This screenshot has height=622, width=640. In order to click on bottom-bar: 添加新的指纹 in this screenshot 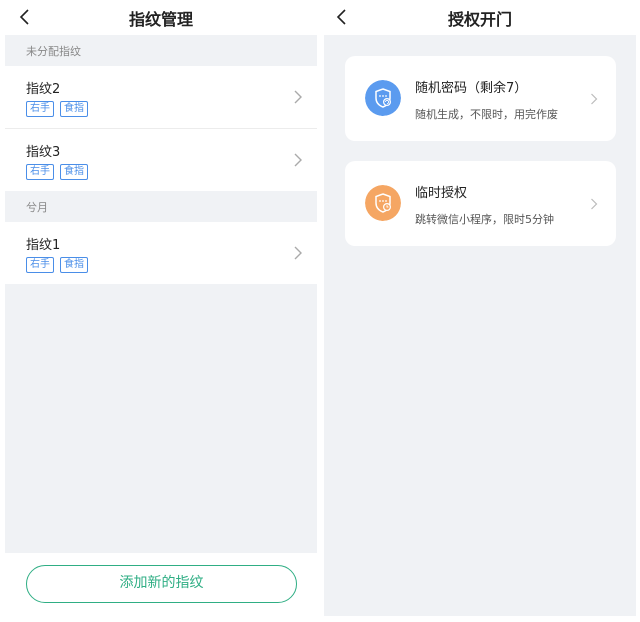, I will do `click(161, 587)`.